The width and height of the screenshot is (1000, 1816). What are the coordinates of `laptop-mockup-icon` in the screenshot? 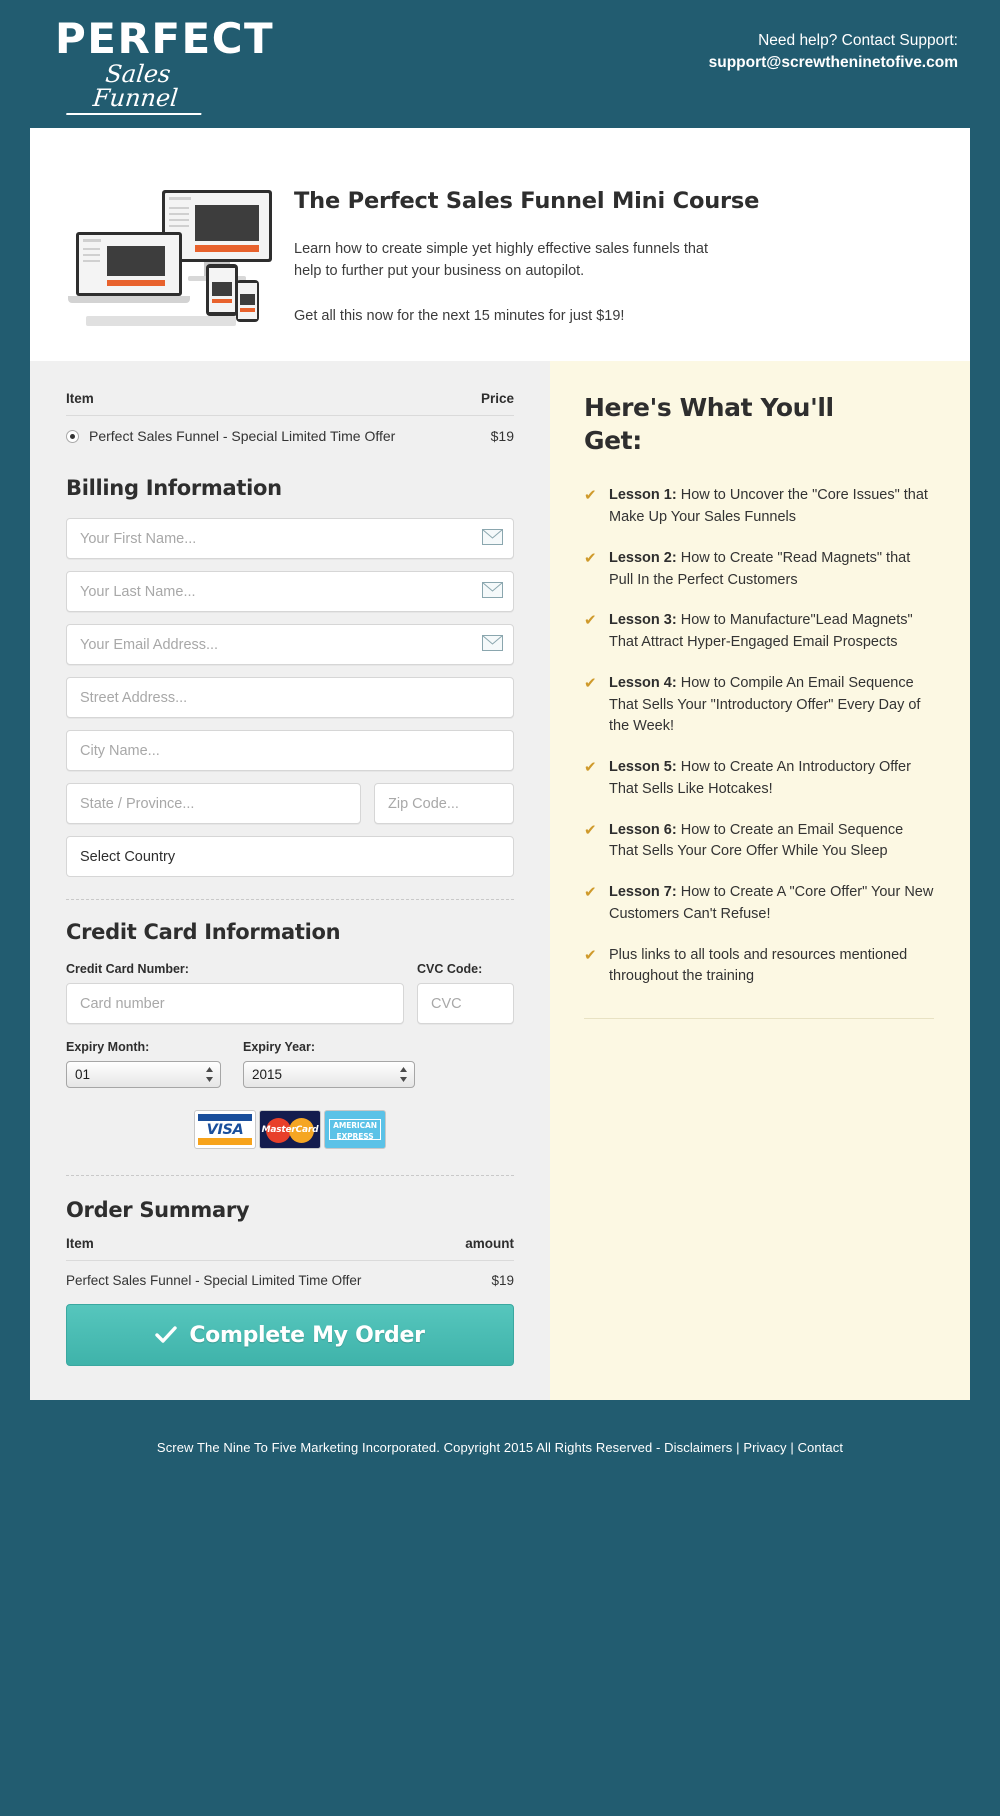 It's located at (129, 267).